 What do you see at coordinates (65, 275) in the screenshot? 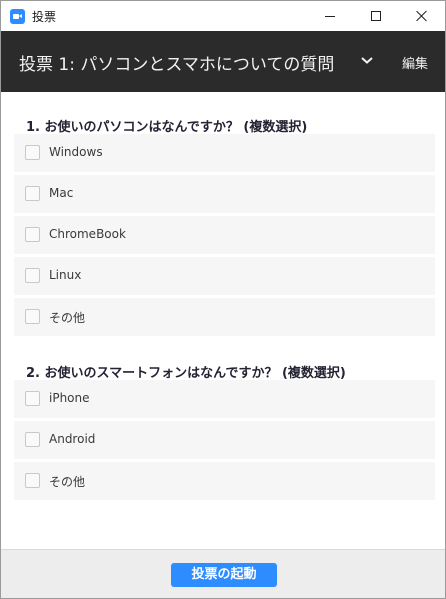
I see `option-label: Linux` at bounding box center [65, 275].